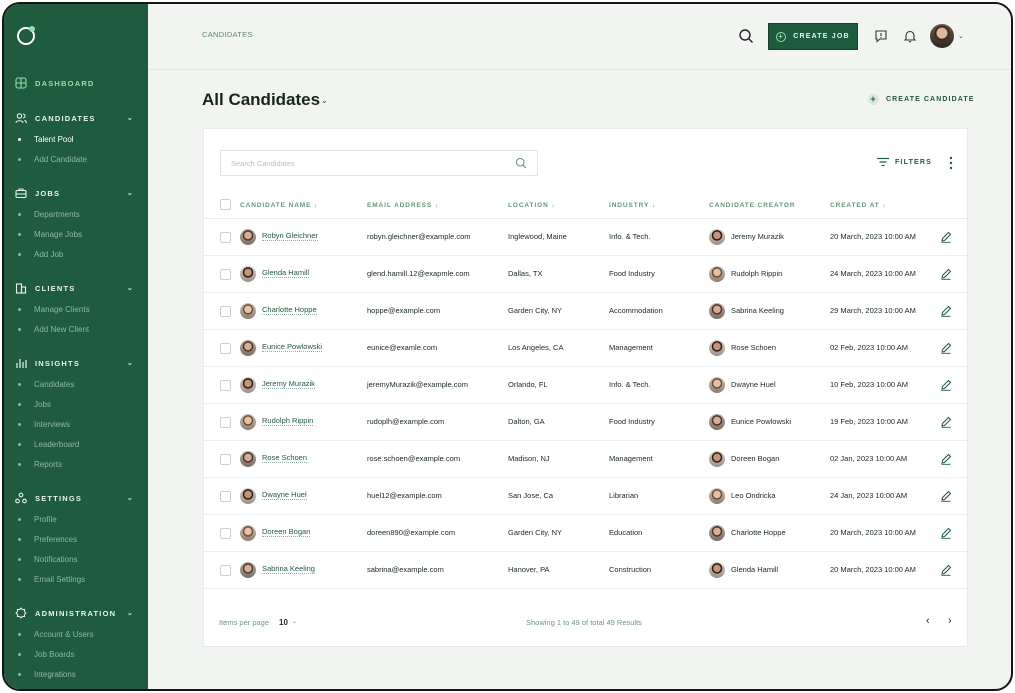  What do you see at coordinates (76, 498) in the screenshot?
I see `sidebar-item-settings: SETTINGS ⌄` at bounding box center [76, 498].